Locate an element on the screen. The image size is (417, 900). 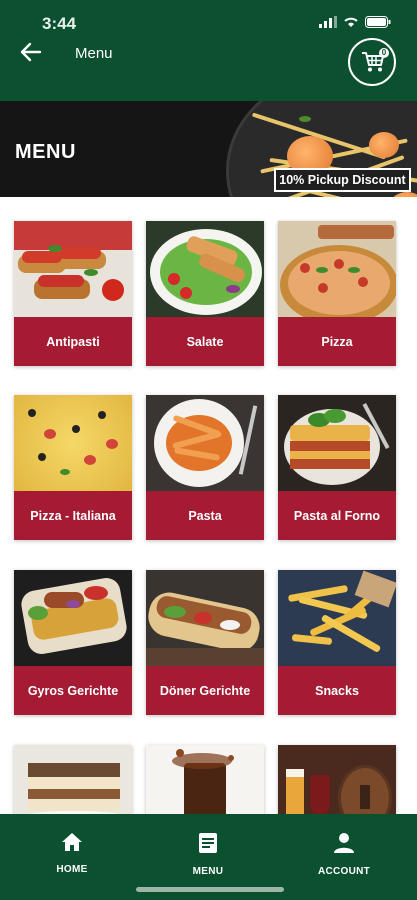
category-card-drinks is located at coordinates (205, 779).